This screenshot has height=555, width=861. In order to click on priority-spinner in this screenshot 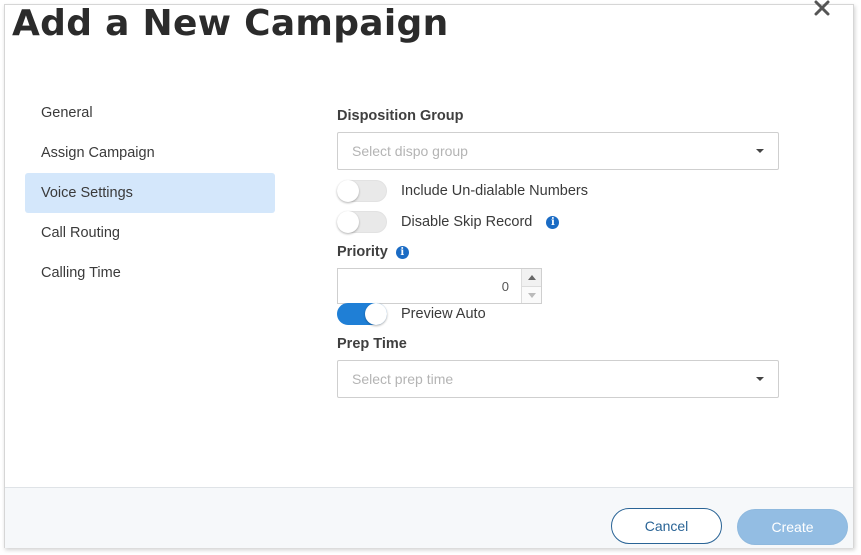, I will do `click(531, 286)`.